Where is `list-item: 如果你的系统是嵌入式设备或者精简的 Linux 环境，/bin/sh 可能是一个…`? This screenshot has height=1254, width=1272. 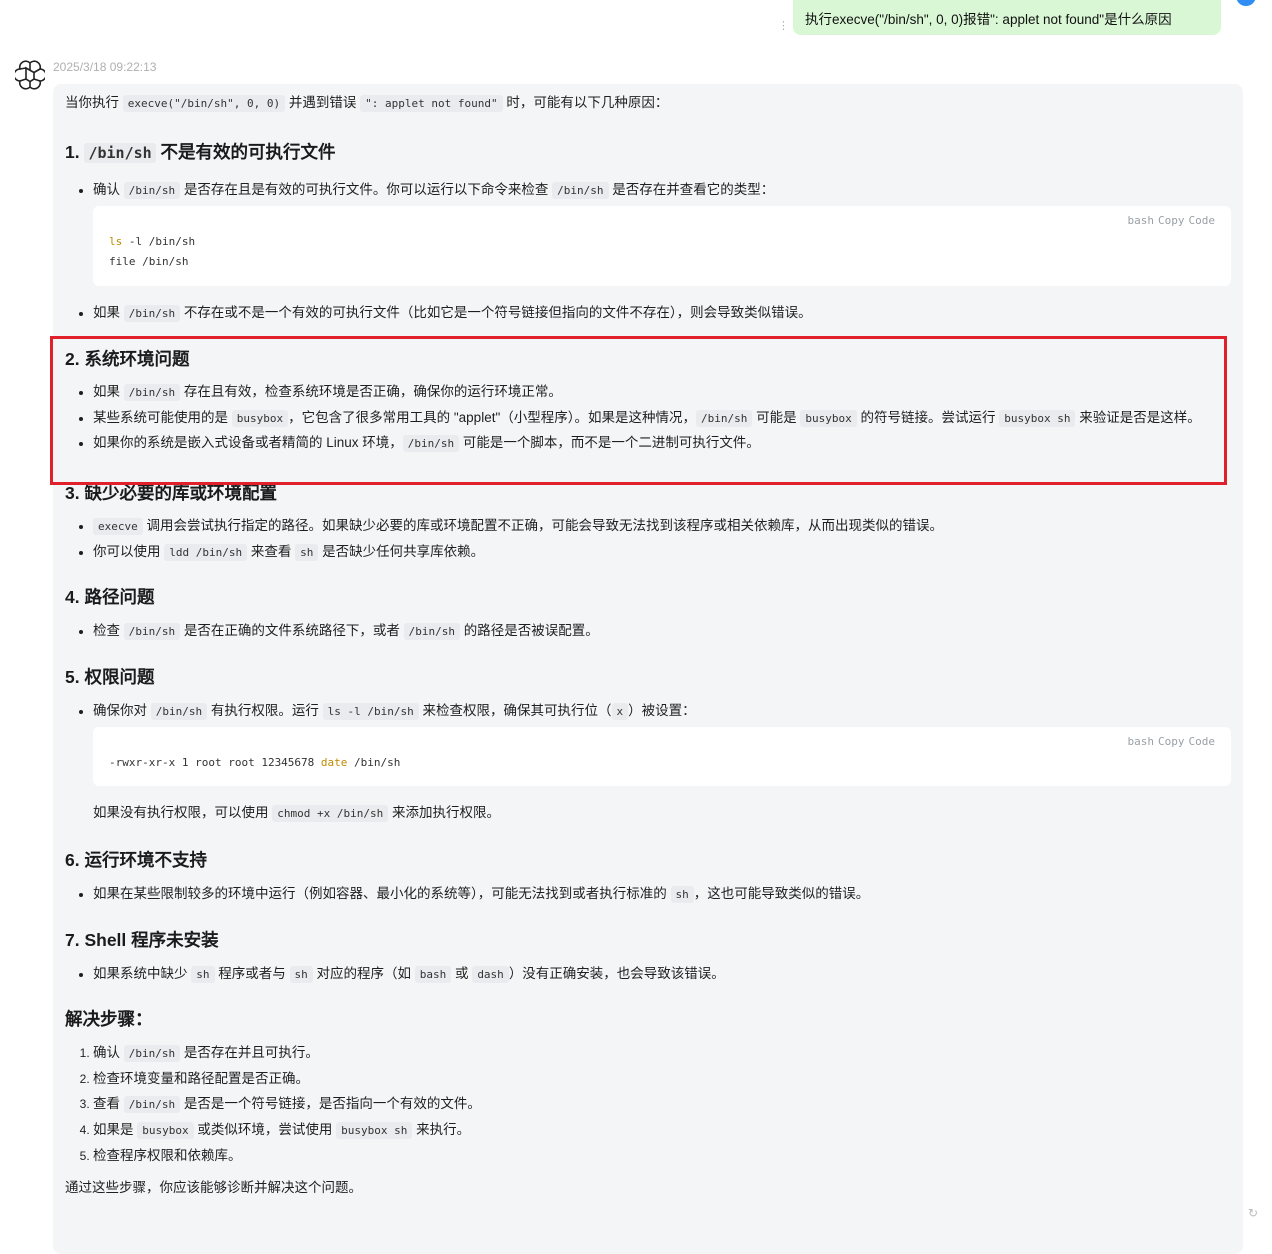
list-item: 如果你的系统是嵌入式设备或者精简的 Linux 环境，/bin/sh 可能是一个… is located at coordinates (662, 443).